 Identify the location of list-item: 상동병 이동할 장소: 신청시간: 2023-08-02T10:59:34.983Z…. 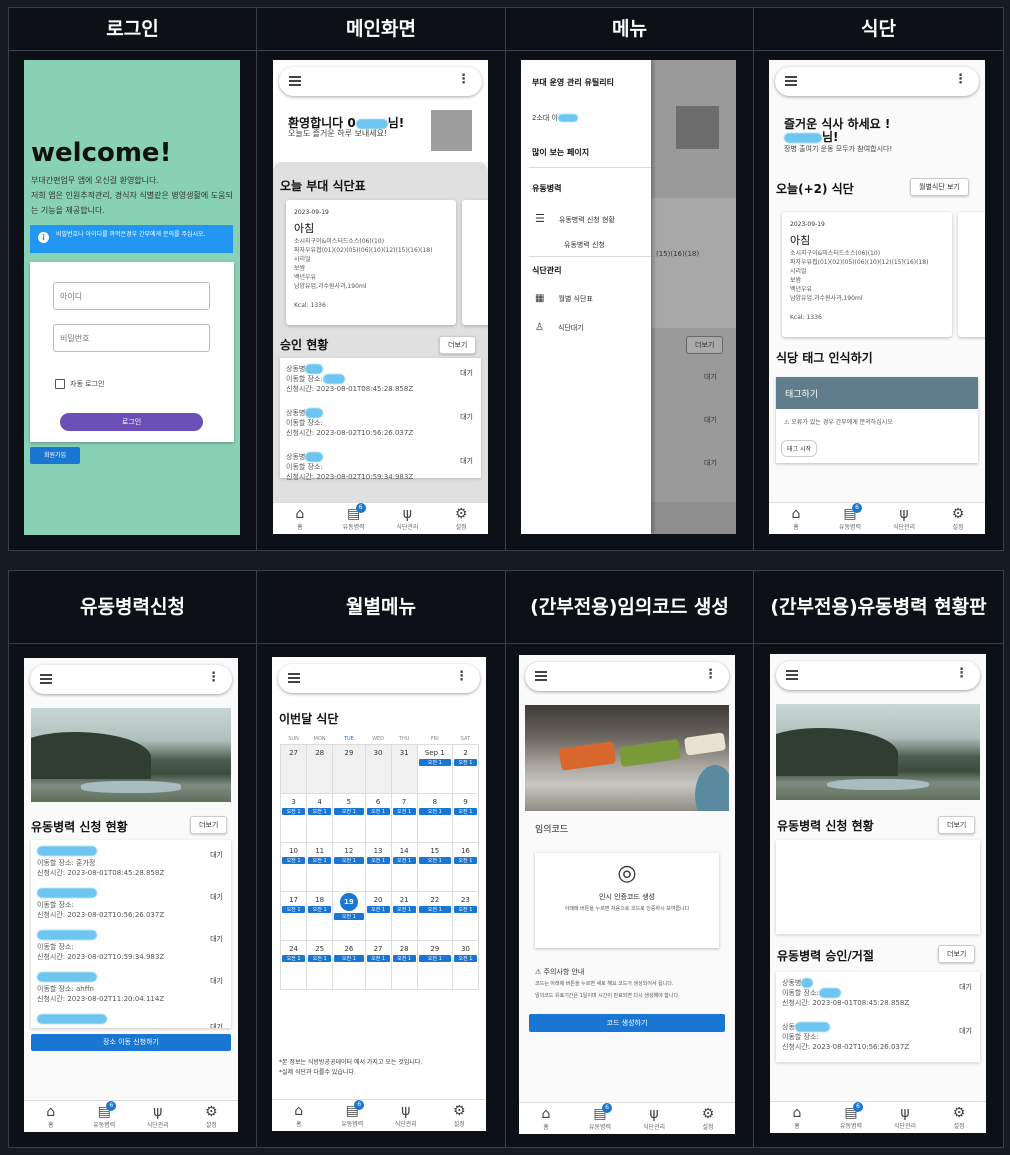
(380, 468).